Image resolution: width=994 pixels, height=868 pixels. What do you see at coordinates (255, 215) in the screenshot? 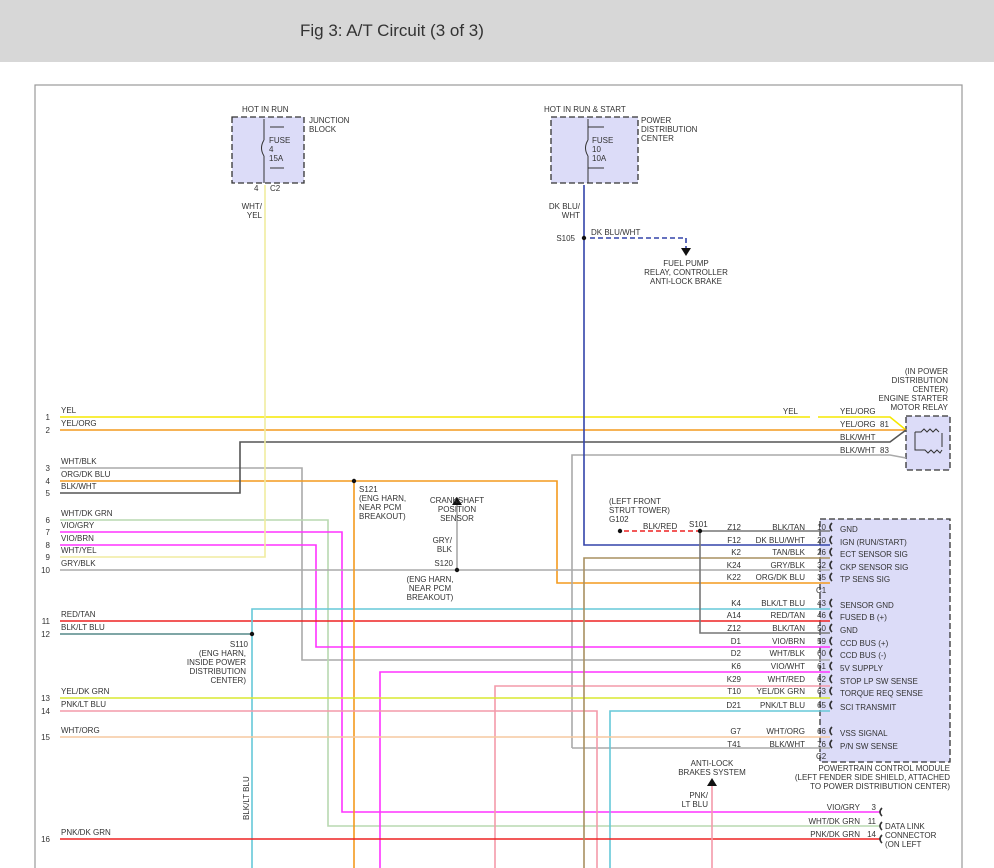
I see `jb-wire: YEL` at bounding box center [255, 215].